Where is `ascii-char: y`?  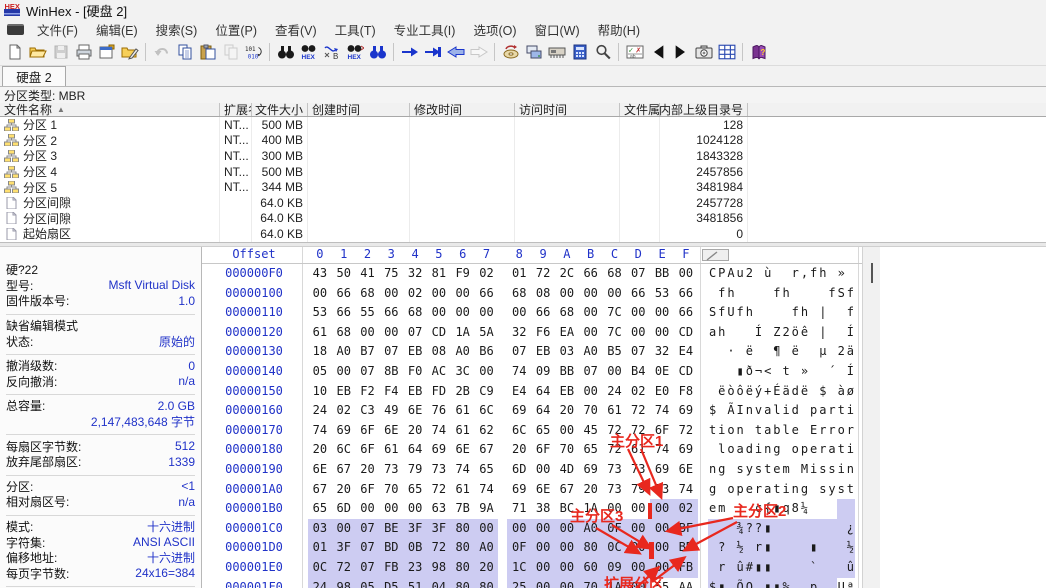 ascii-char: y is located at coordinates (749, 470).